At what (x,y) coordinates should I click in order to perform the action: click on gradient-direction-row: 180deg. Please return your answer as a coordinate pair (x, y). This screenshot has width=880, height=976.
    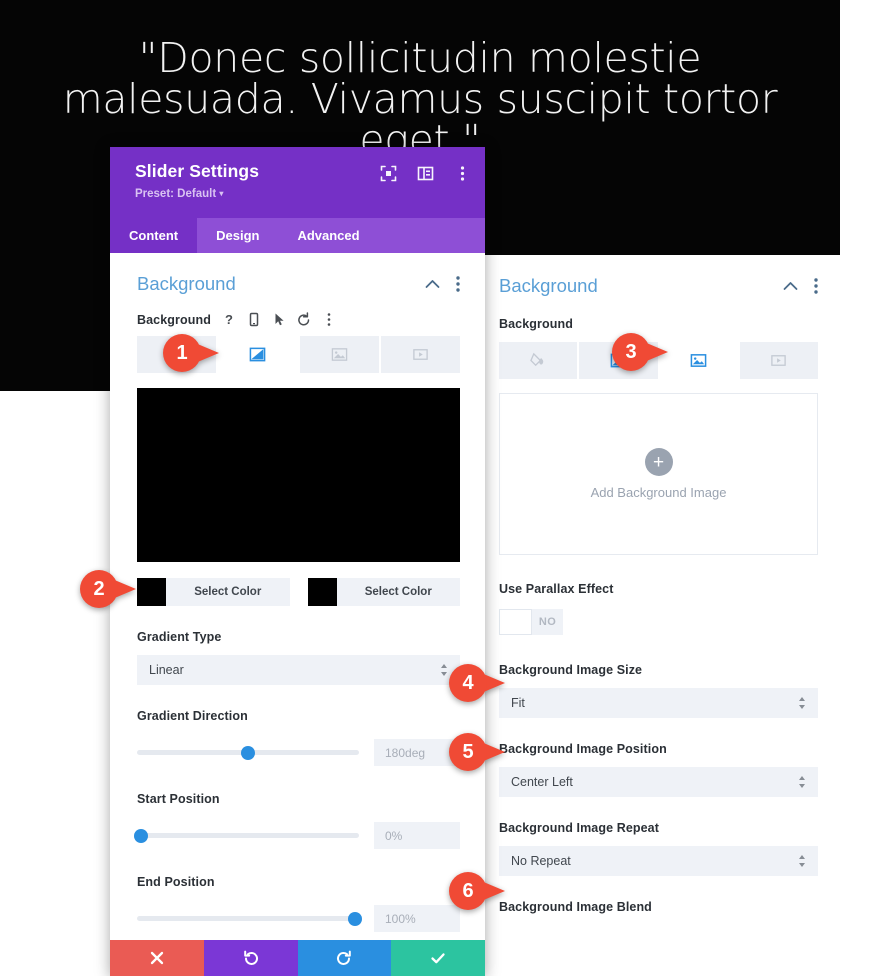
    Looking at the image, I should click on (298, 752).